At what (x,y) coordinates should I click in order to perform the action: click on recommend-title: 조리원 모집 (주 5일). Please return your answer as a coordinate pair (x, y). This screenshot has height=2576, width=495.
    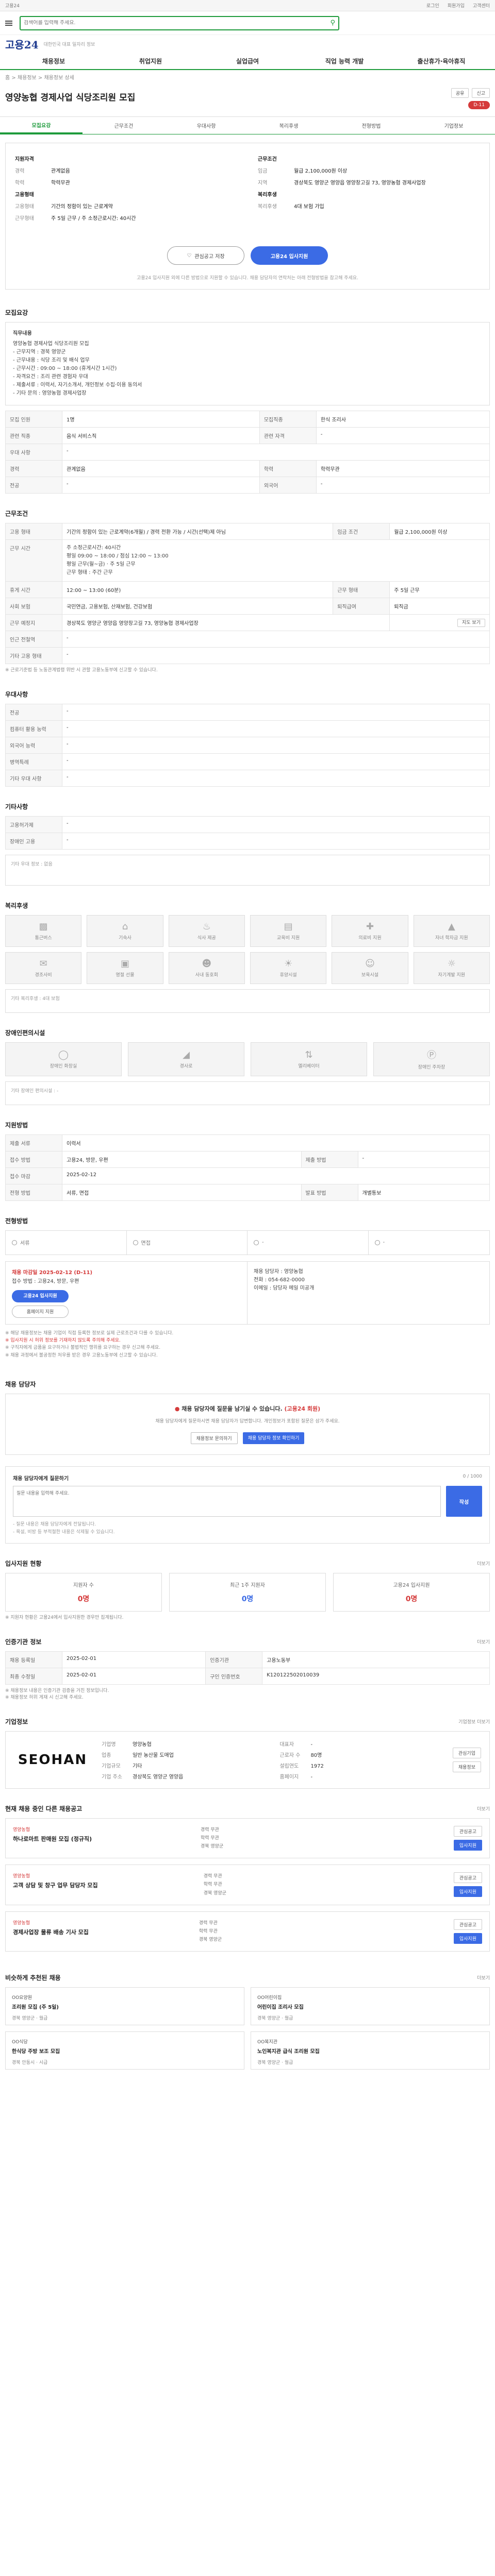
    Looking at the image, I should click on (125, 2006).